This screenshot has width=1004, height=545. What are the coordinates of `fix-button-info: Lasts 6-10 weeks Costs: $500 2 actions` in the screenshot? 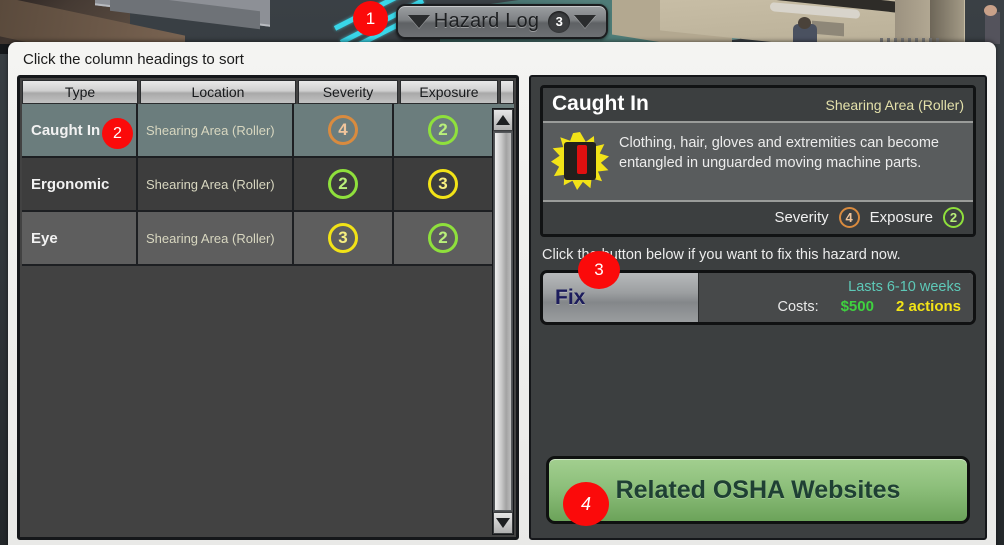 It's located at (835, 297).